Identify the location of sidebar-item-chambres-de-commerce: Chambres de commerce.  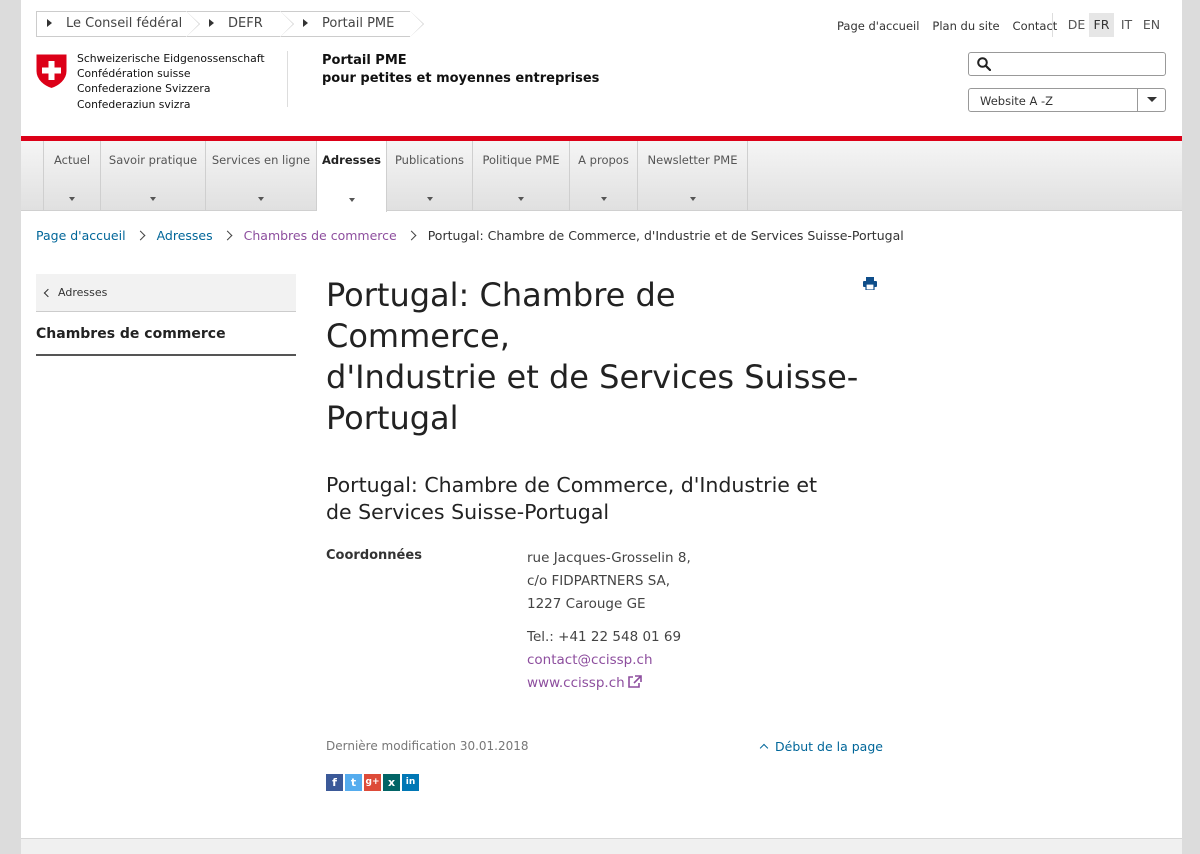
(166, 334).